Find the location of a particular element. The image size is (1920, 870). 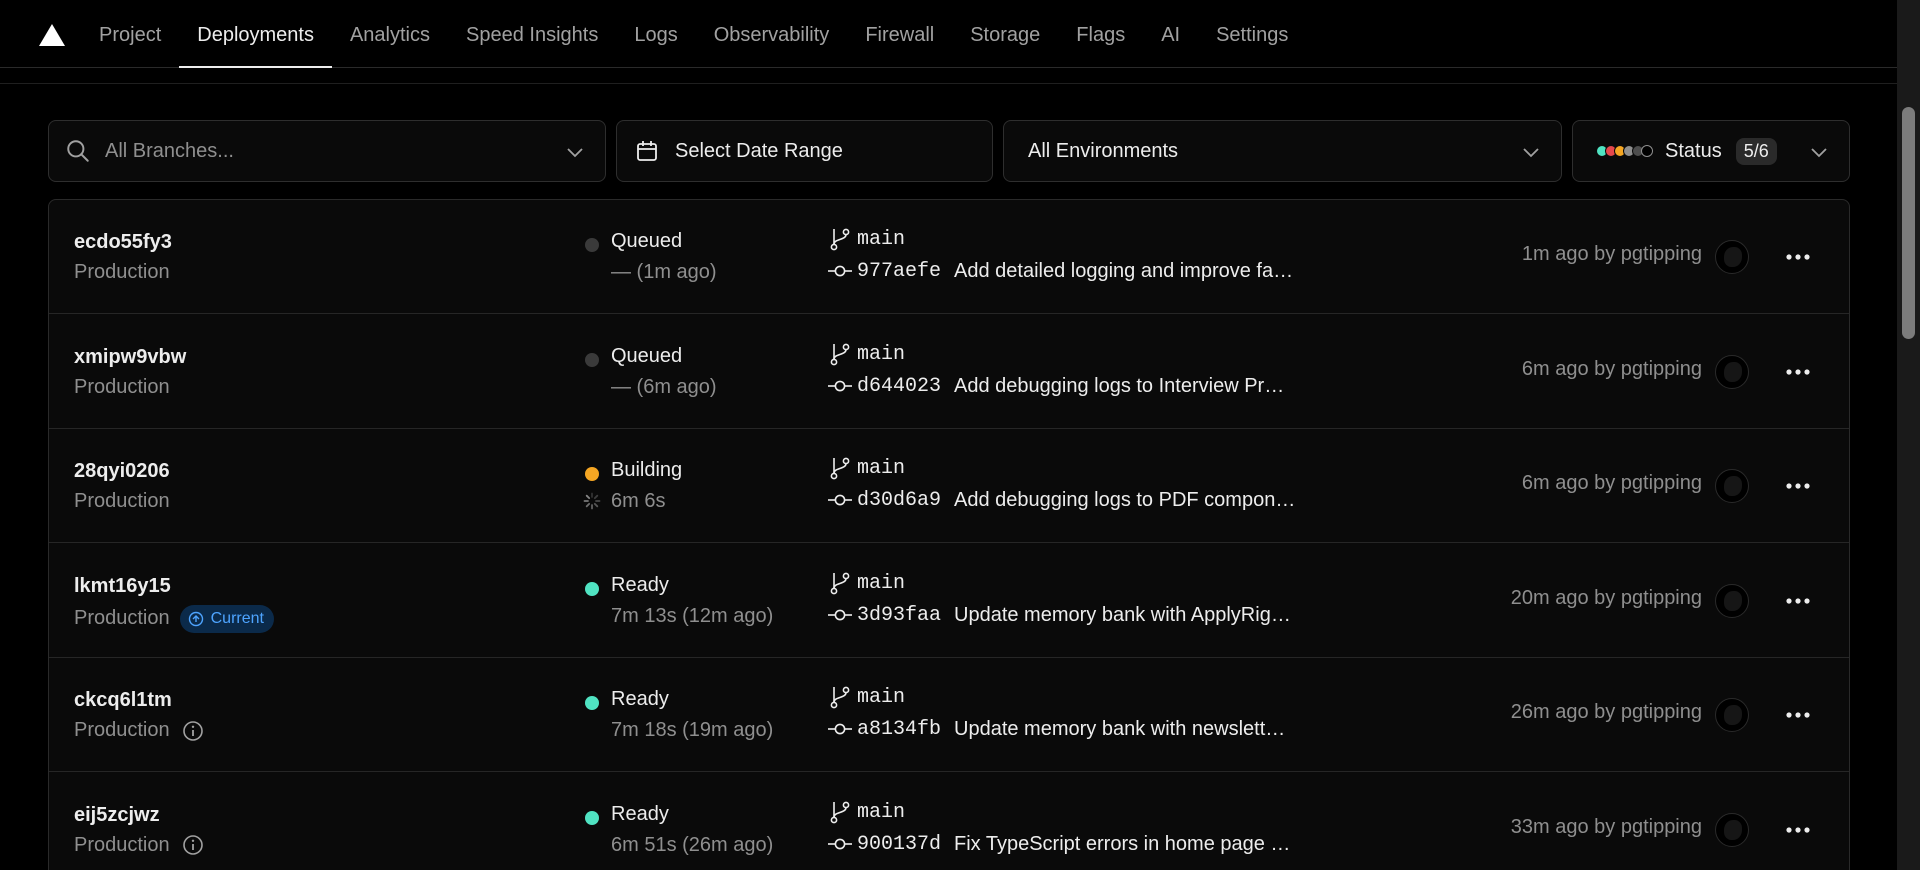

deployment-id: 28qyi0206 is located at coordinates (122, 471).